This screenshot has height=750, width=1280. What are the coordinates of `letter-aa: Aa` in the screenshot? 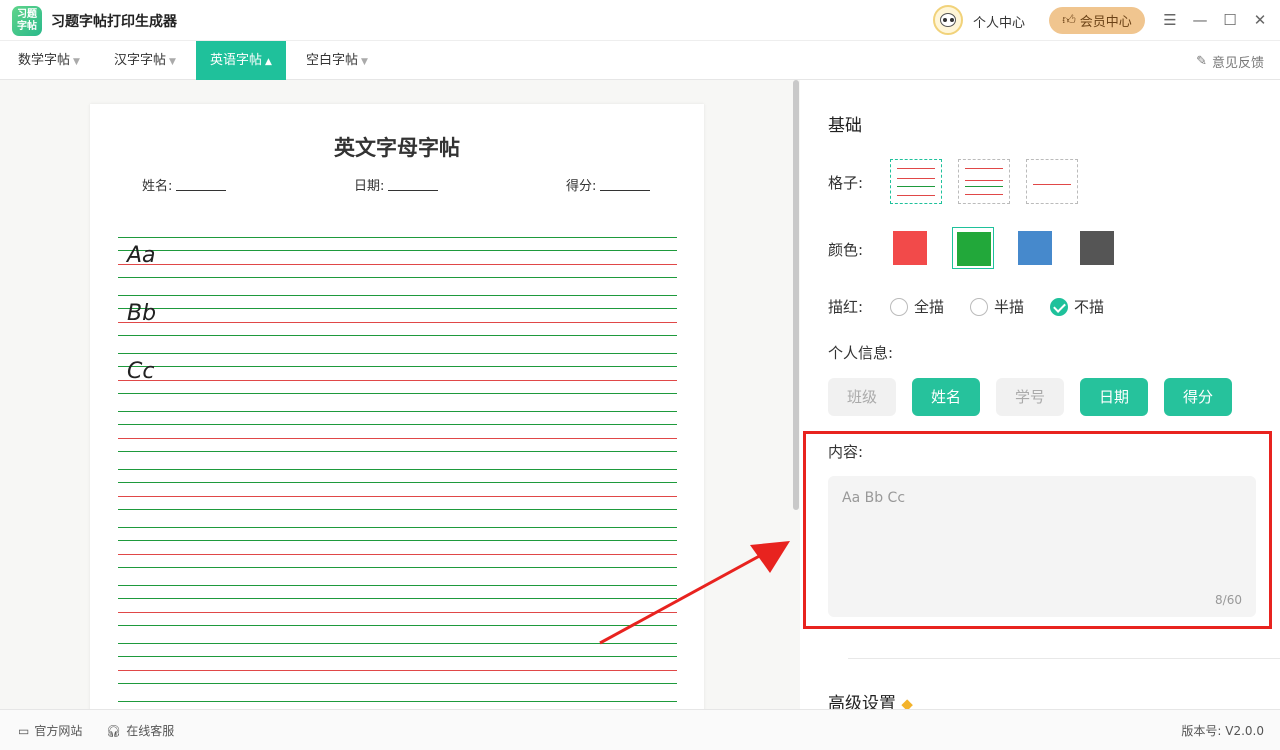 It's located at (141, 255).